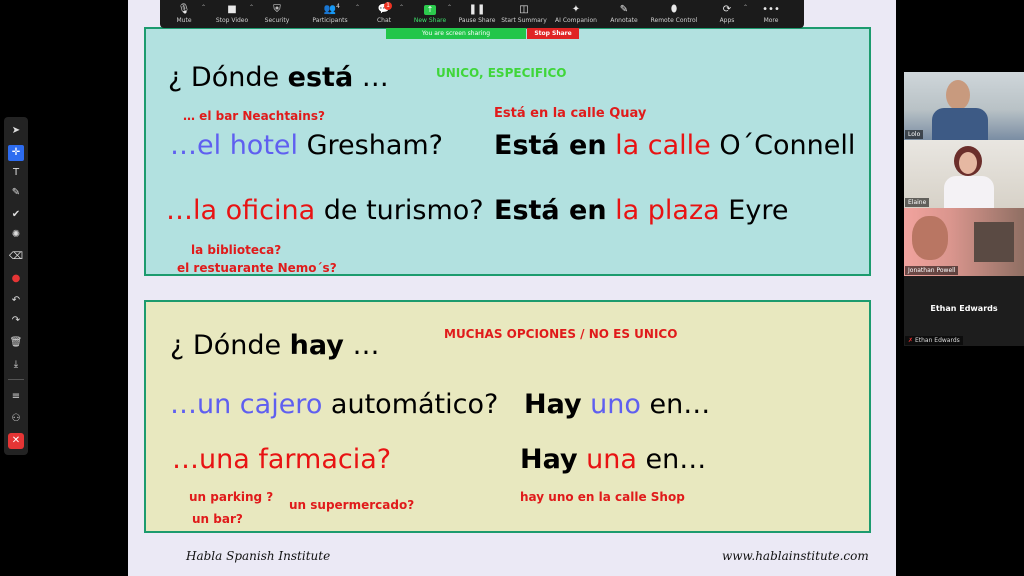 The width and height of the screenshot is (1024, 576). Describe the element at coordinates (334, 404) in the screenshot. I see `row1-left: …un cajero automático?` at that location.